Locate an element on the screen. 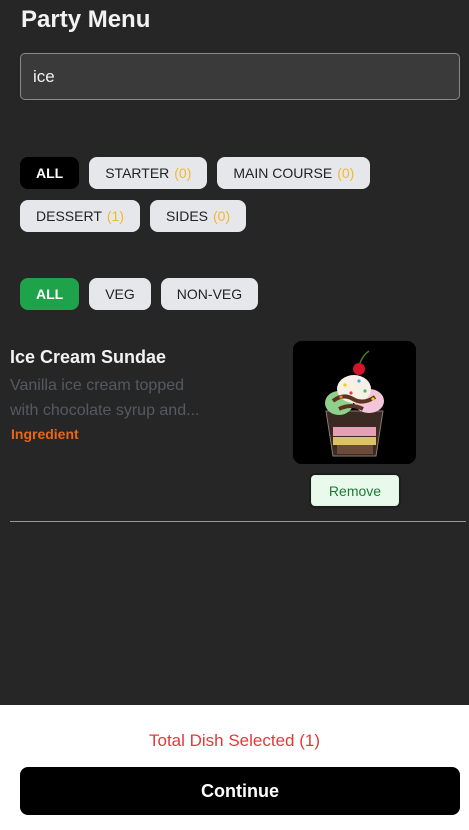 The width and height of the screenshot is (469, 830). dish-description-line: Vanilla ice cream topped is located at coordinates (97, 385).